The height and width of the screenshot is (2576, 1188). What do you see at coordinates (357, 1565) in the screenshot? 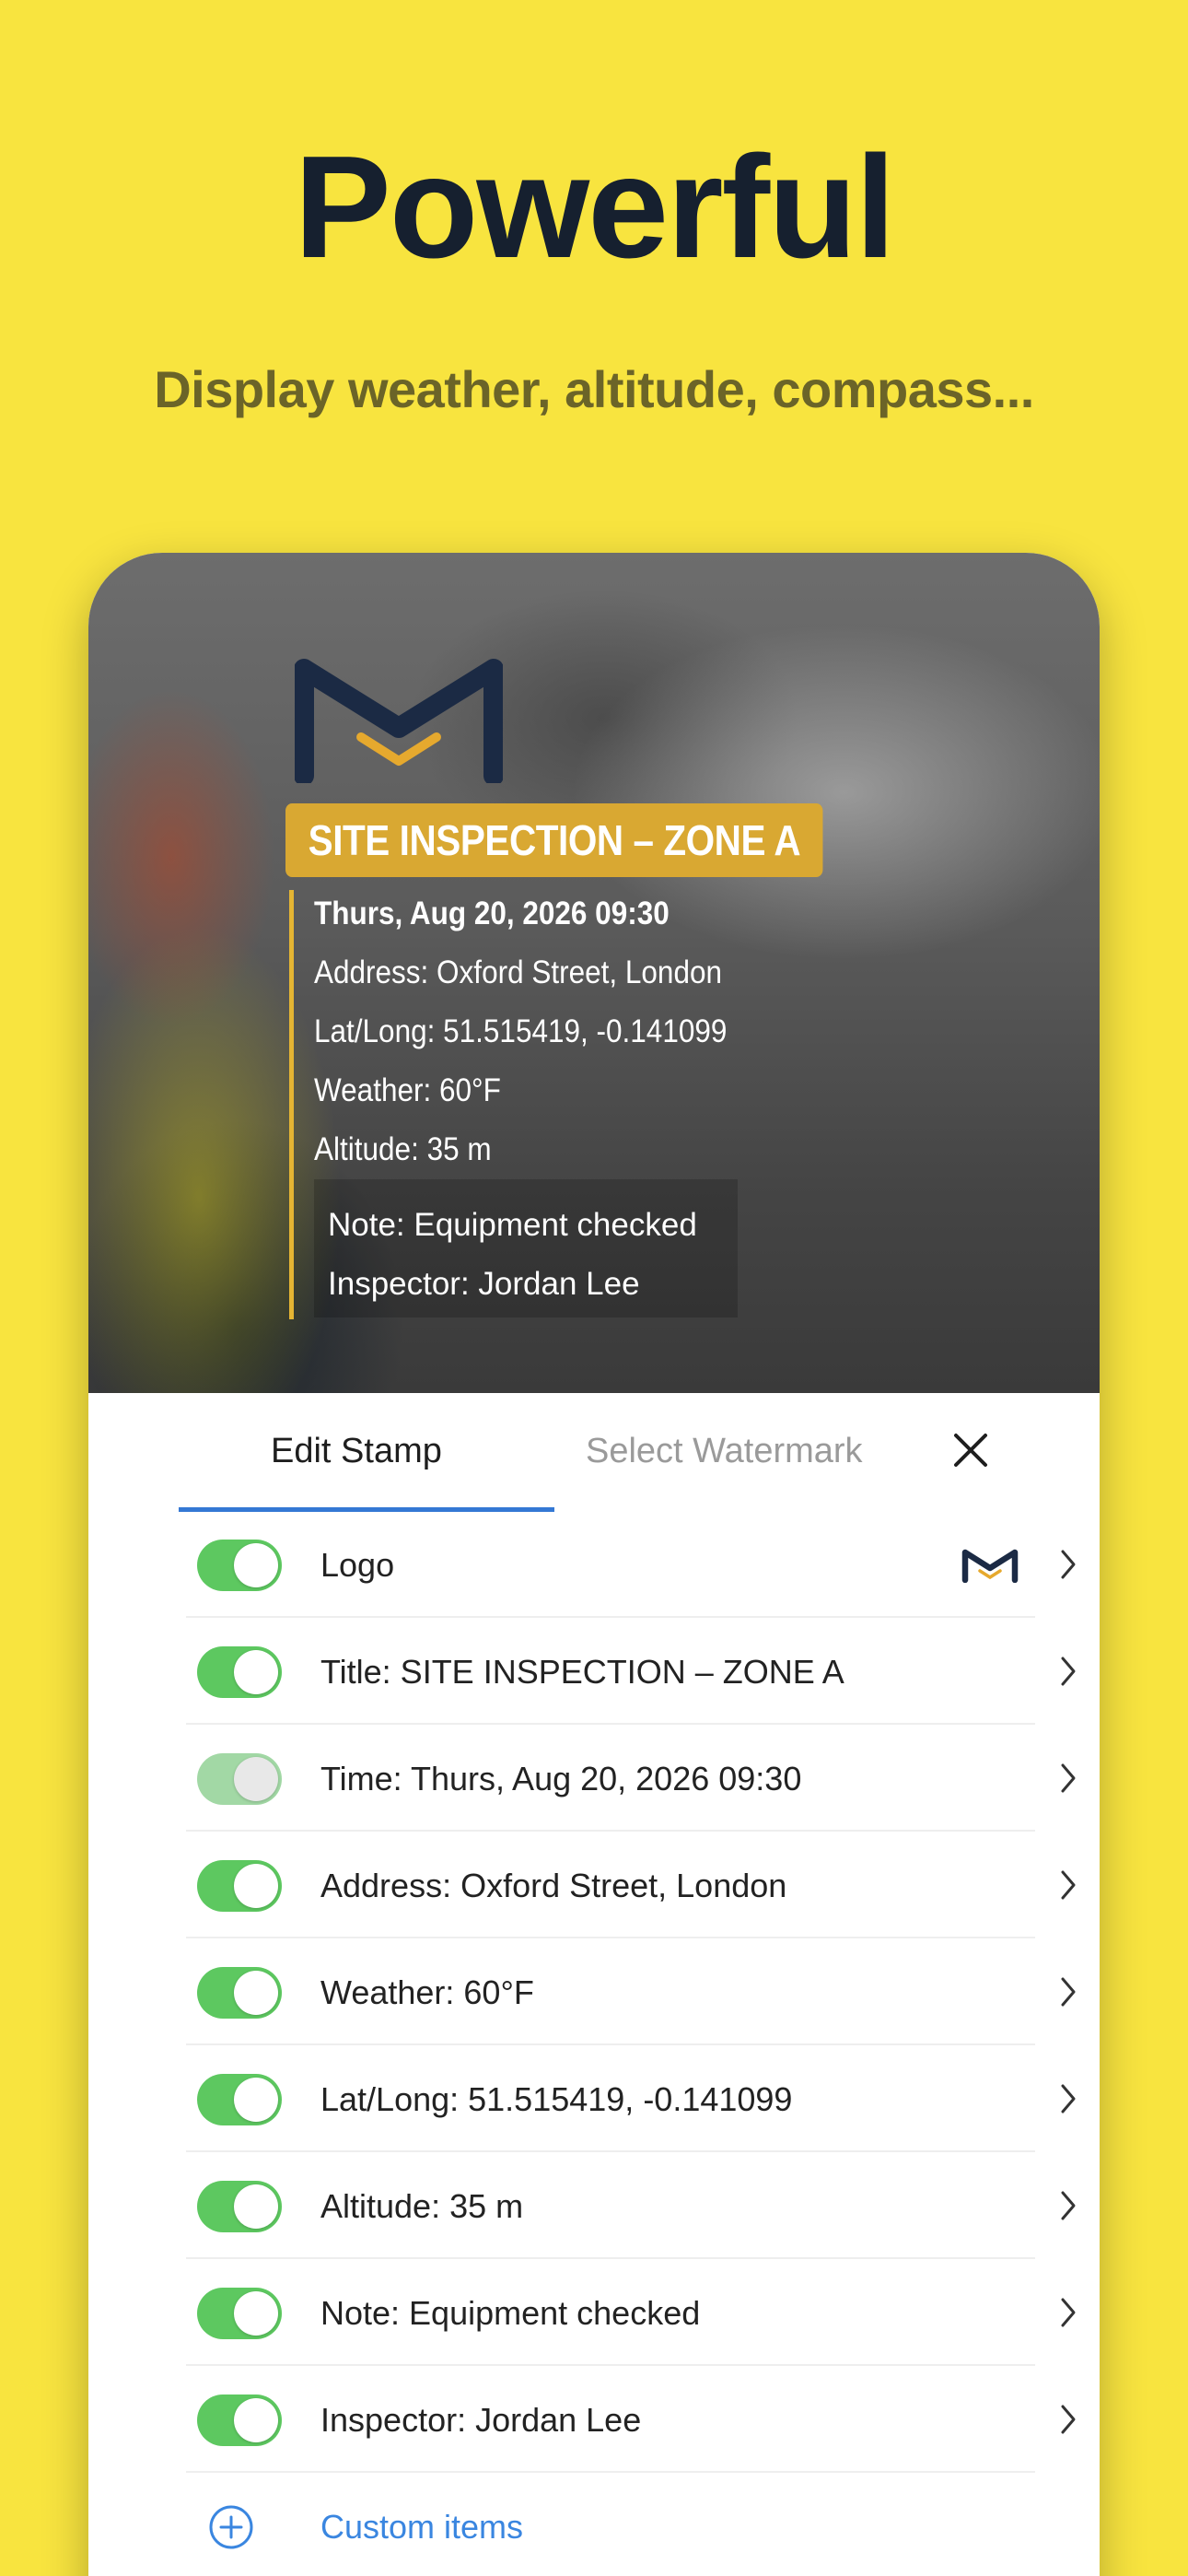
I see `row-label: Logo` at bounding box center [357, 1565].